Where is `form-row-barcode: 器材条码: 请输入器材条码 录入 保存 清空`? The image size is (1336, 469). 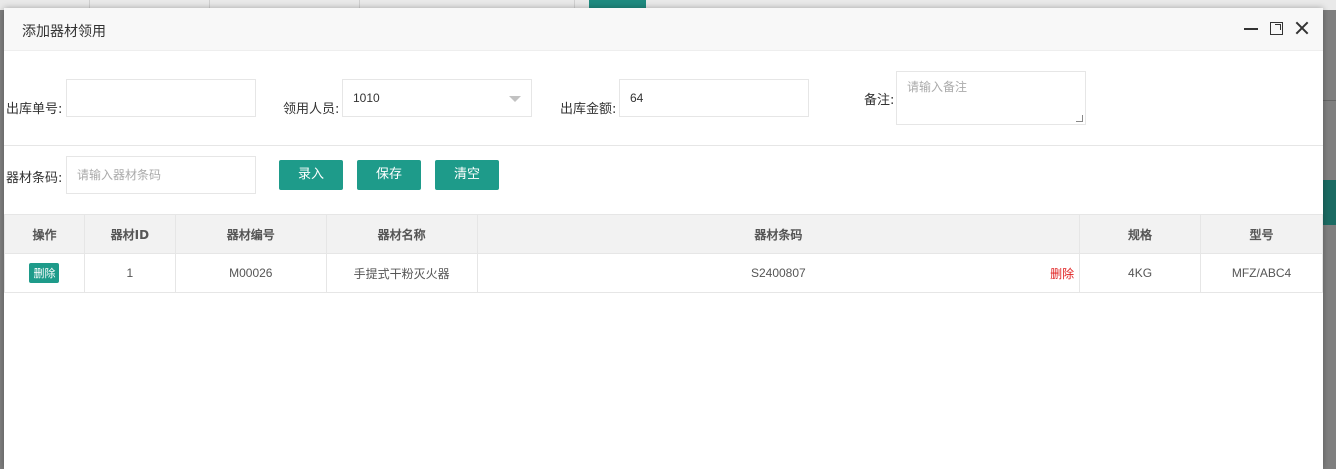 form-row-barcode: 器材条码: 请输入器材条码 录入 保存 清空 is located at coordinates (663, 180).